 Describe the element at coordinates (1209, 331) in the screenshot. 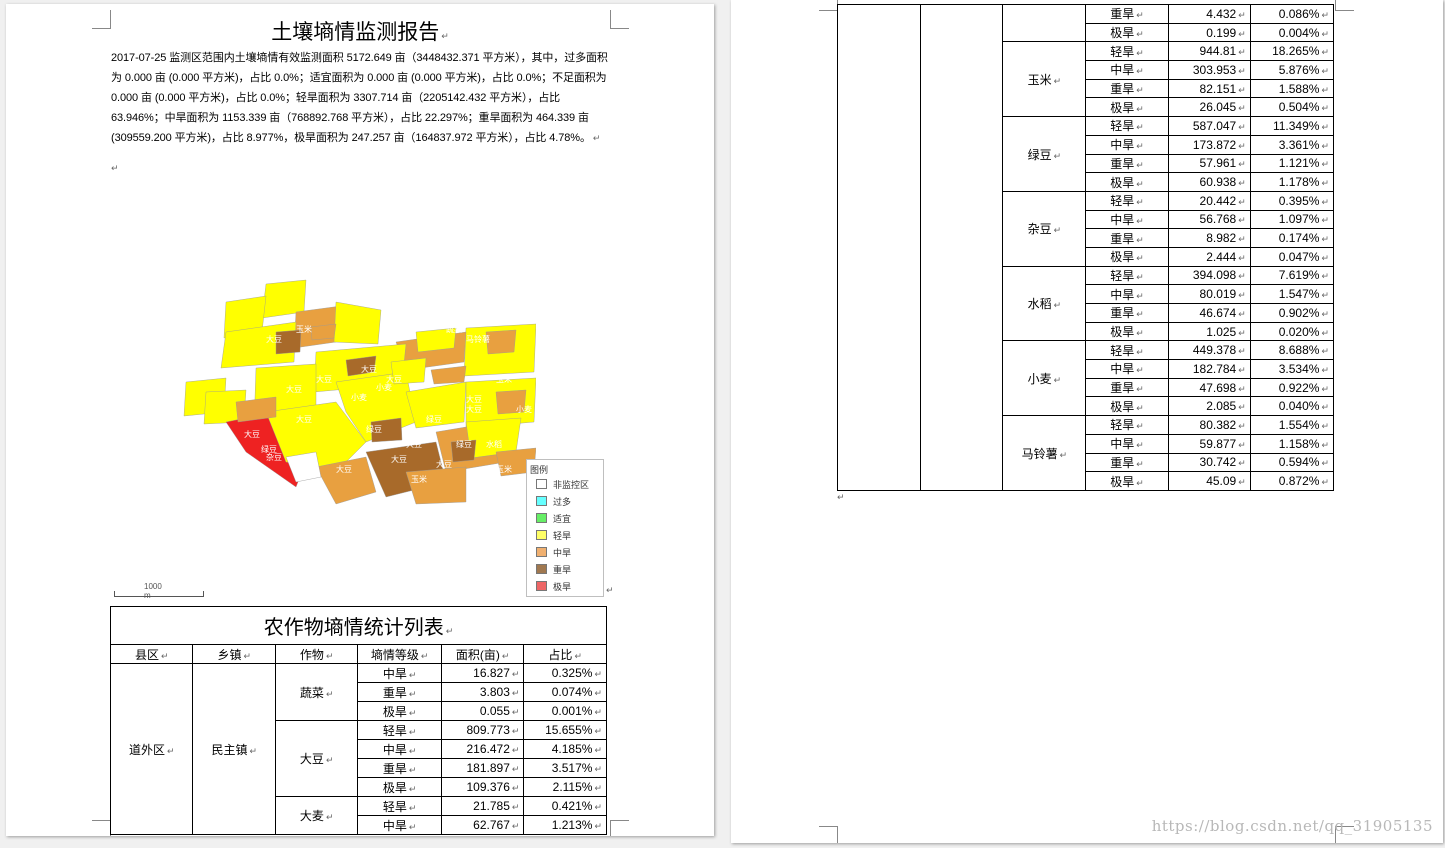

I see `area-cell: 1.025 ↵` at that location.